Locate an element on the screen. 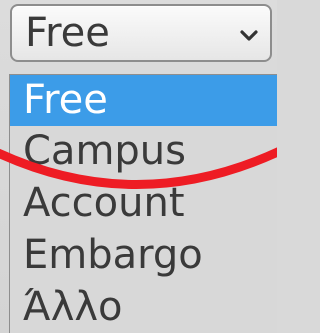  option-label: Campus is located at coordinates (104, 151).